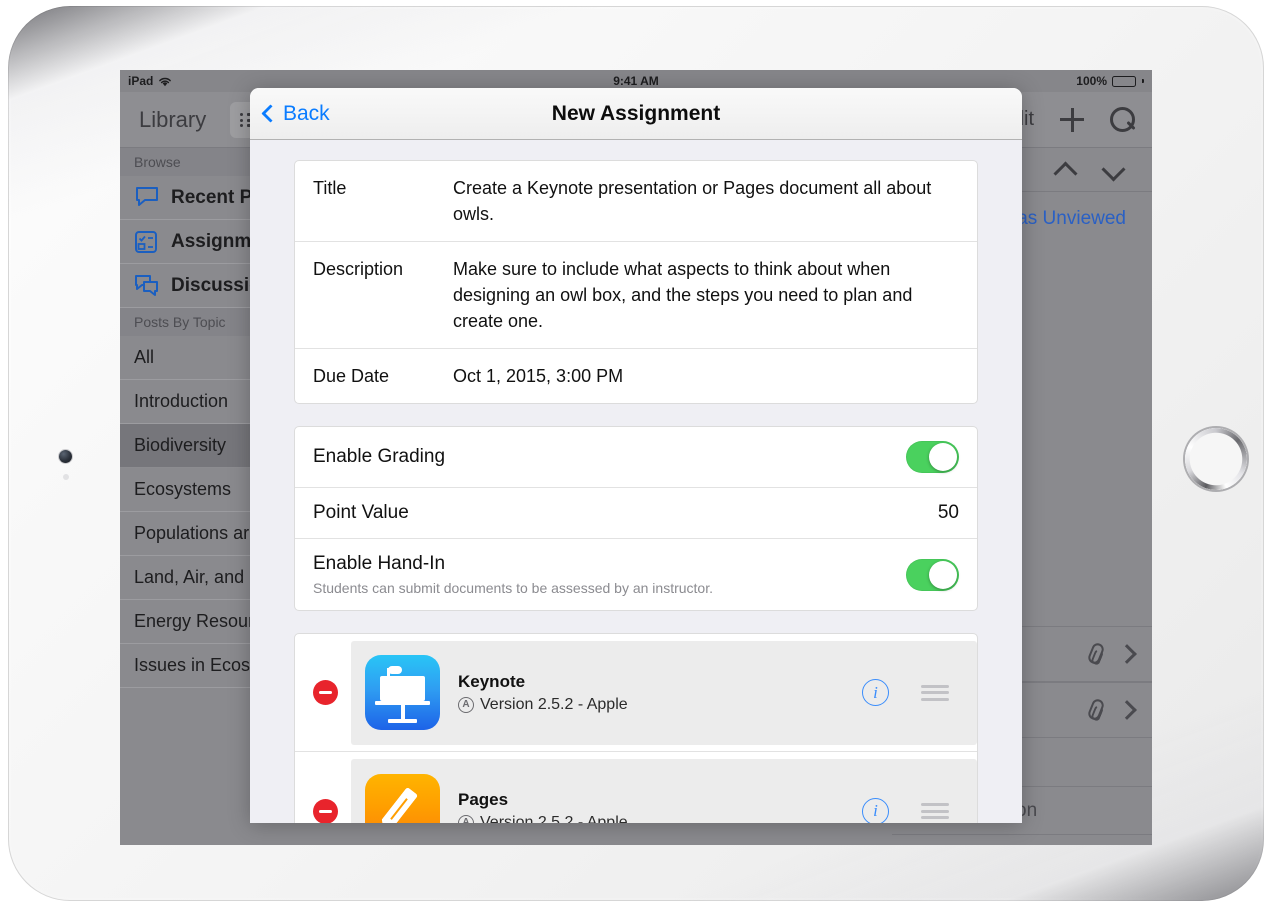 This screenshot has width=1272, height=907. Describe the element at coordinates (147, 198) in the screenshot. I see `speech-bubble-icon` at that location.